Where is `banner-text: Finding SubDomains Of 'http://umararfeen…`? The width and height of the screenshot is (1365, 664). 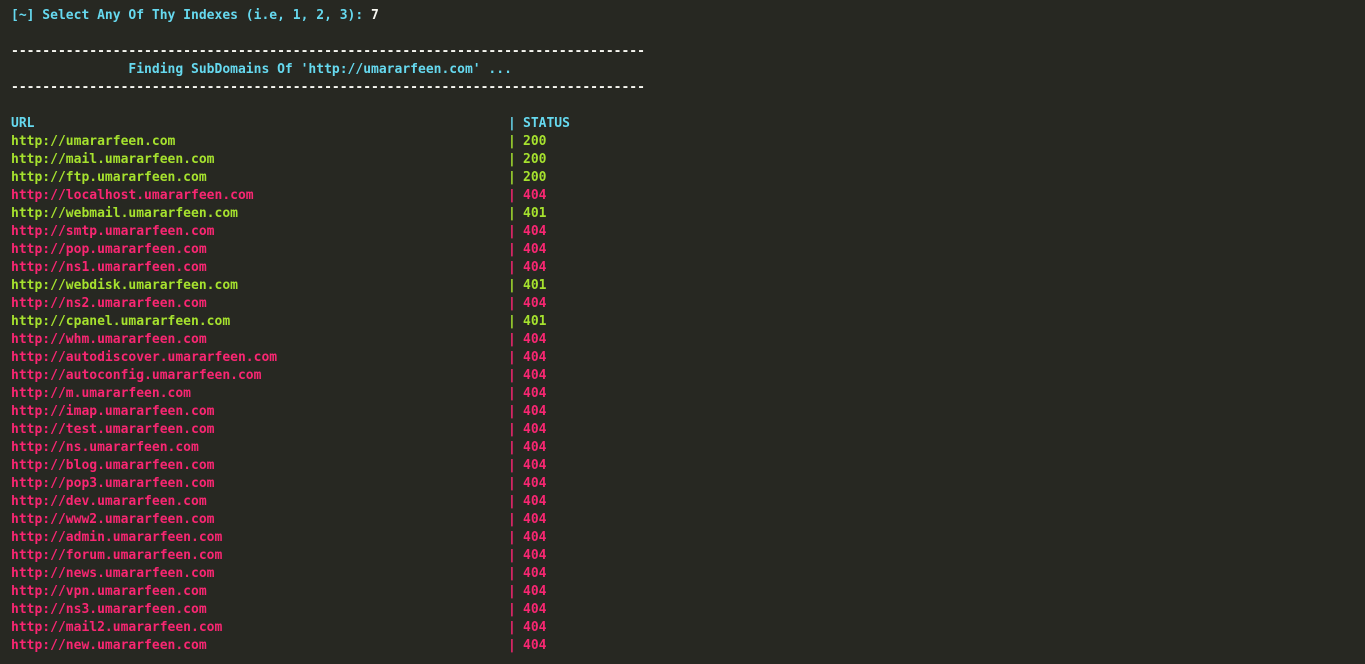 banner-text: Finding SubDomains Of 'http://umararfeen… is located at coordinates (261, 69).